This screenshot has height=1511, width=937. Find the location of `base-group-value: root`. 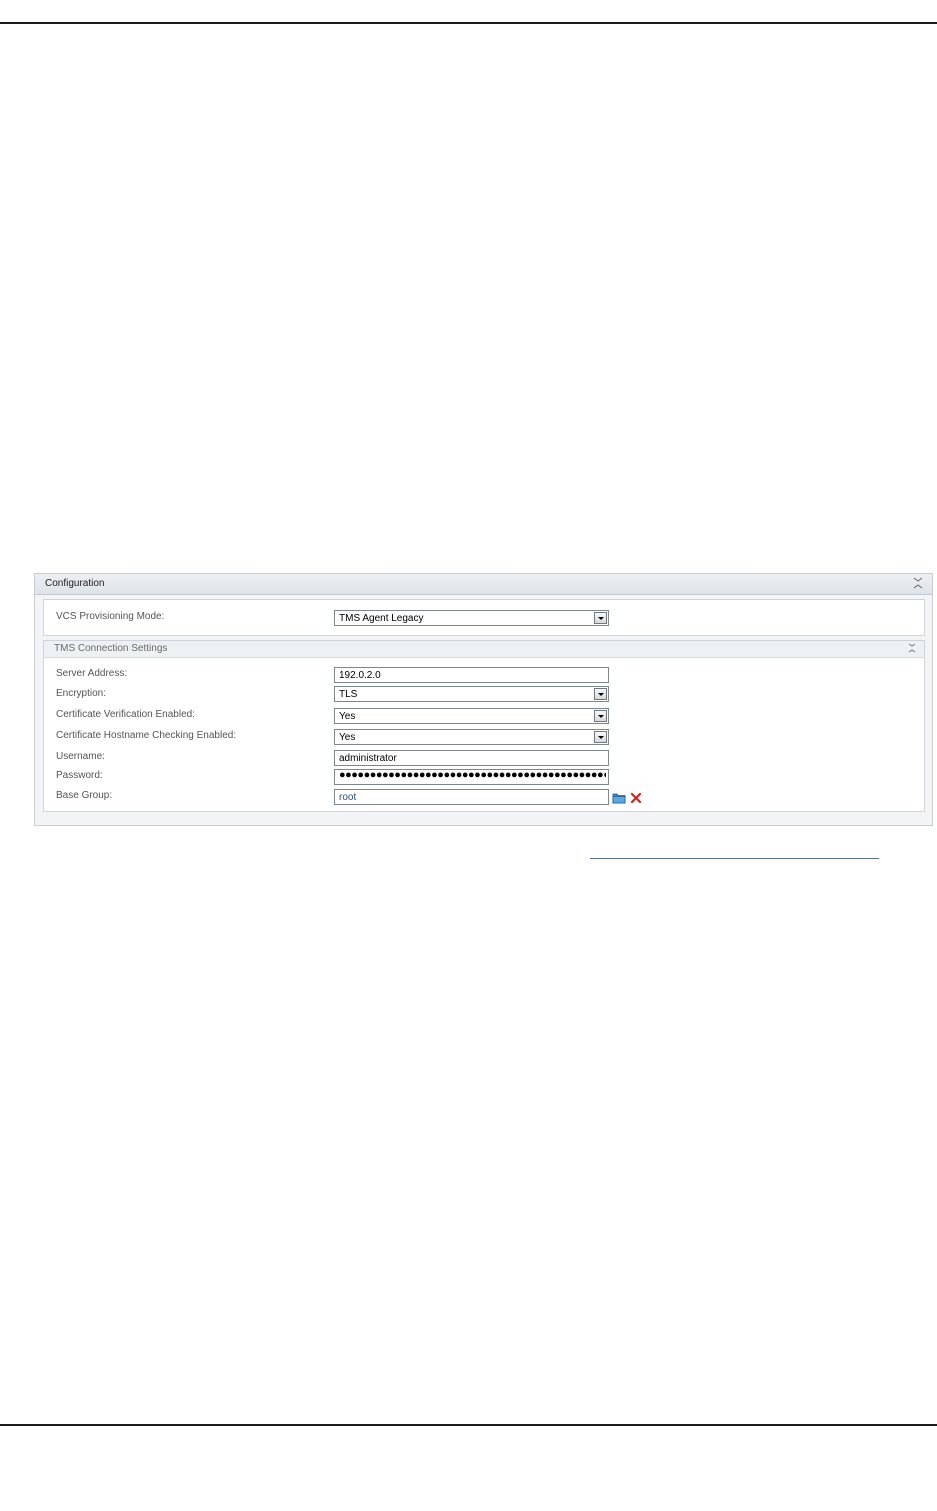

base-group-value: root is located at coordinates (347, 797).